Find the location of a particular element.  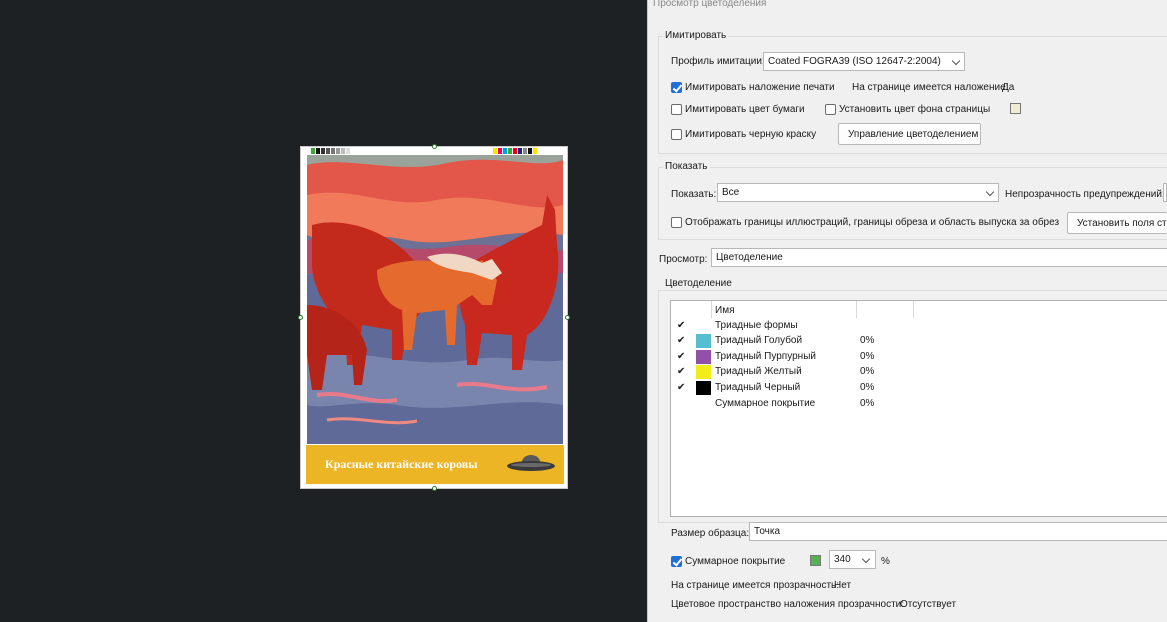

coverage-value: 340 is located at coordinates (842, 559).